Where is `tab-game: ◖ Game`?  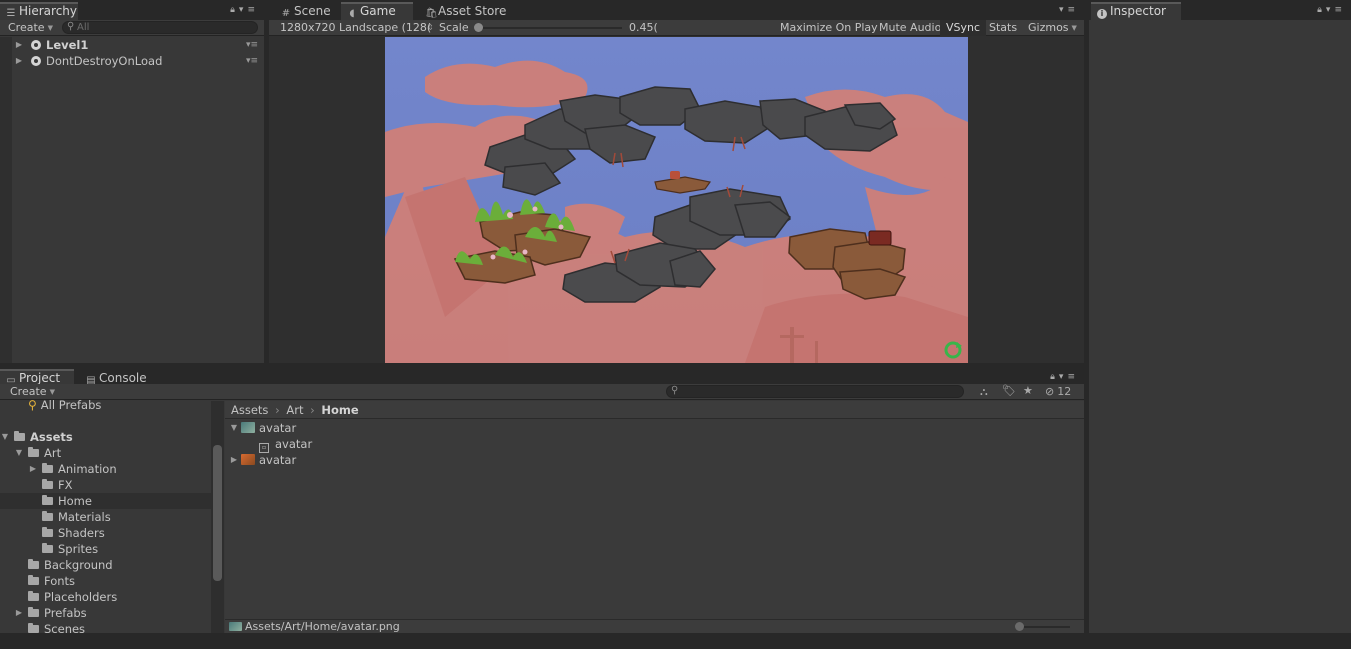
tab-game: ◖ Game is located at coordinates (377, 11).